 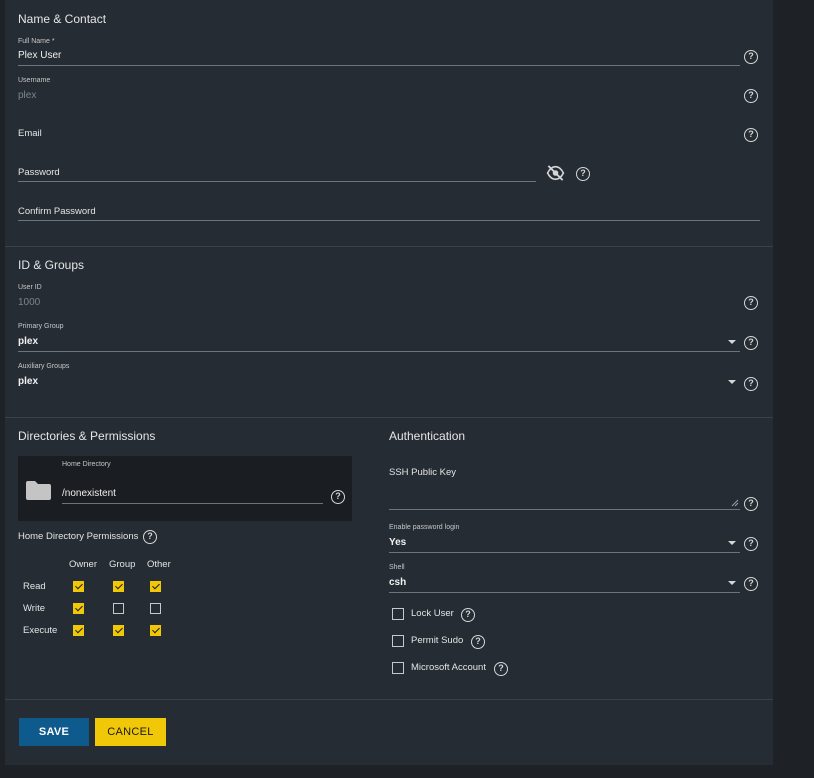 I want to click on primary-group-select: plex, so click(x=379, y=343).